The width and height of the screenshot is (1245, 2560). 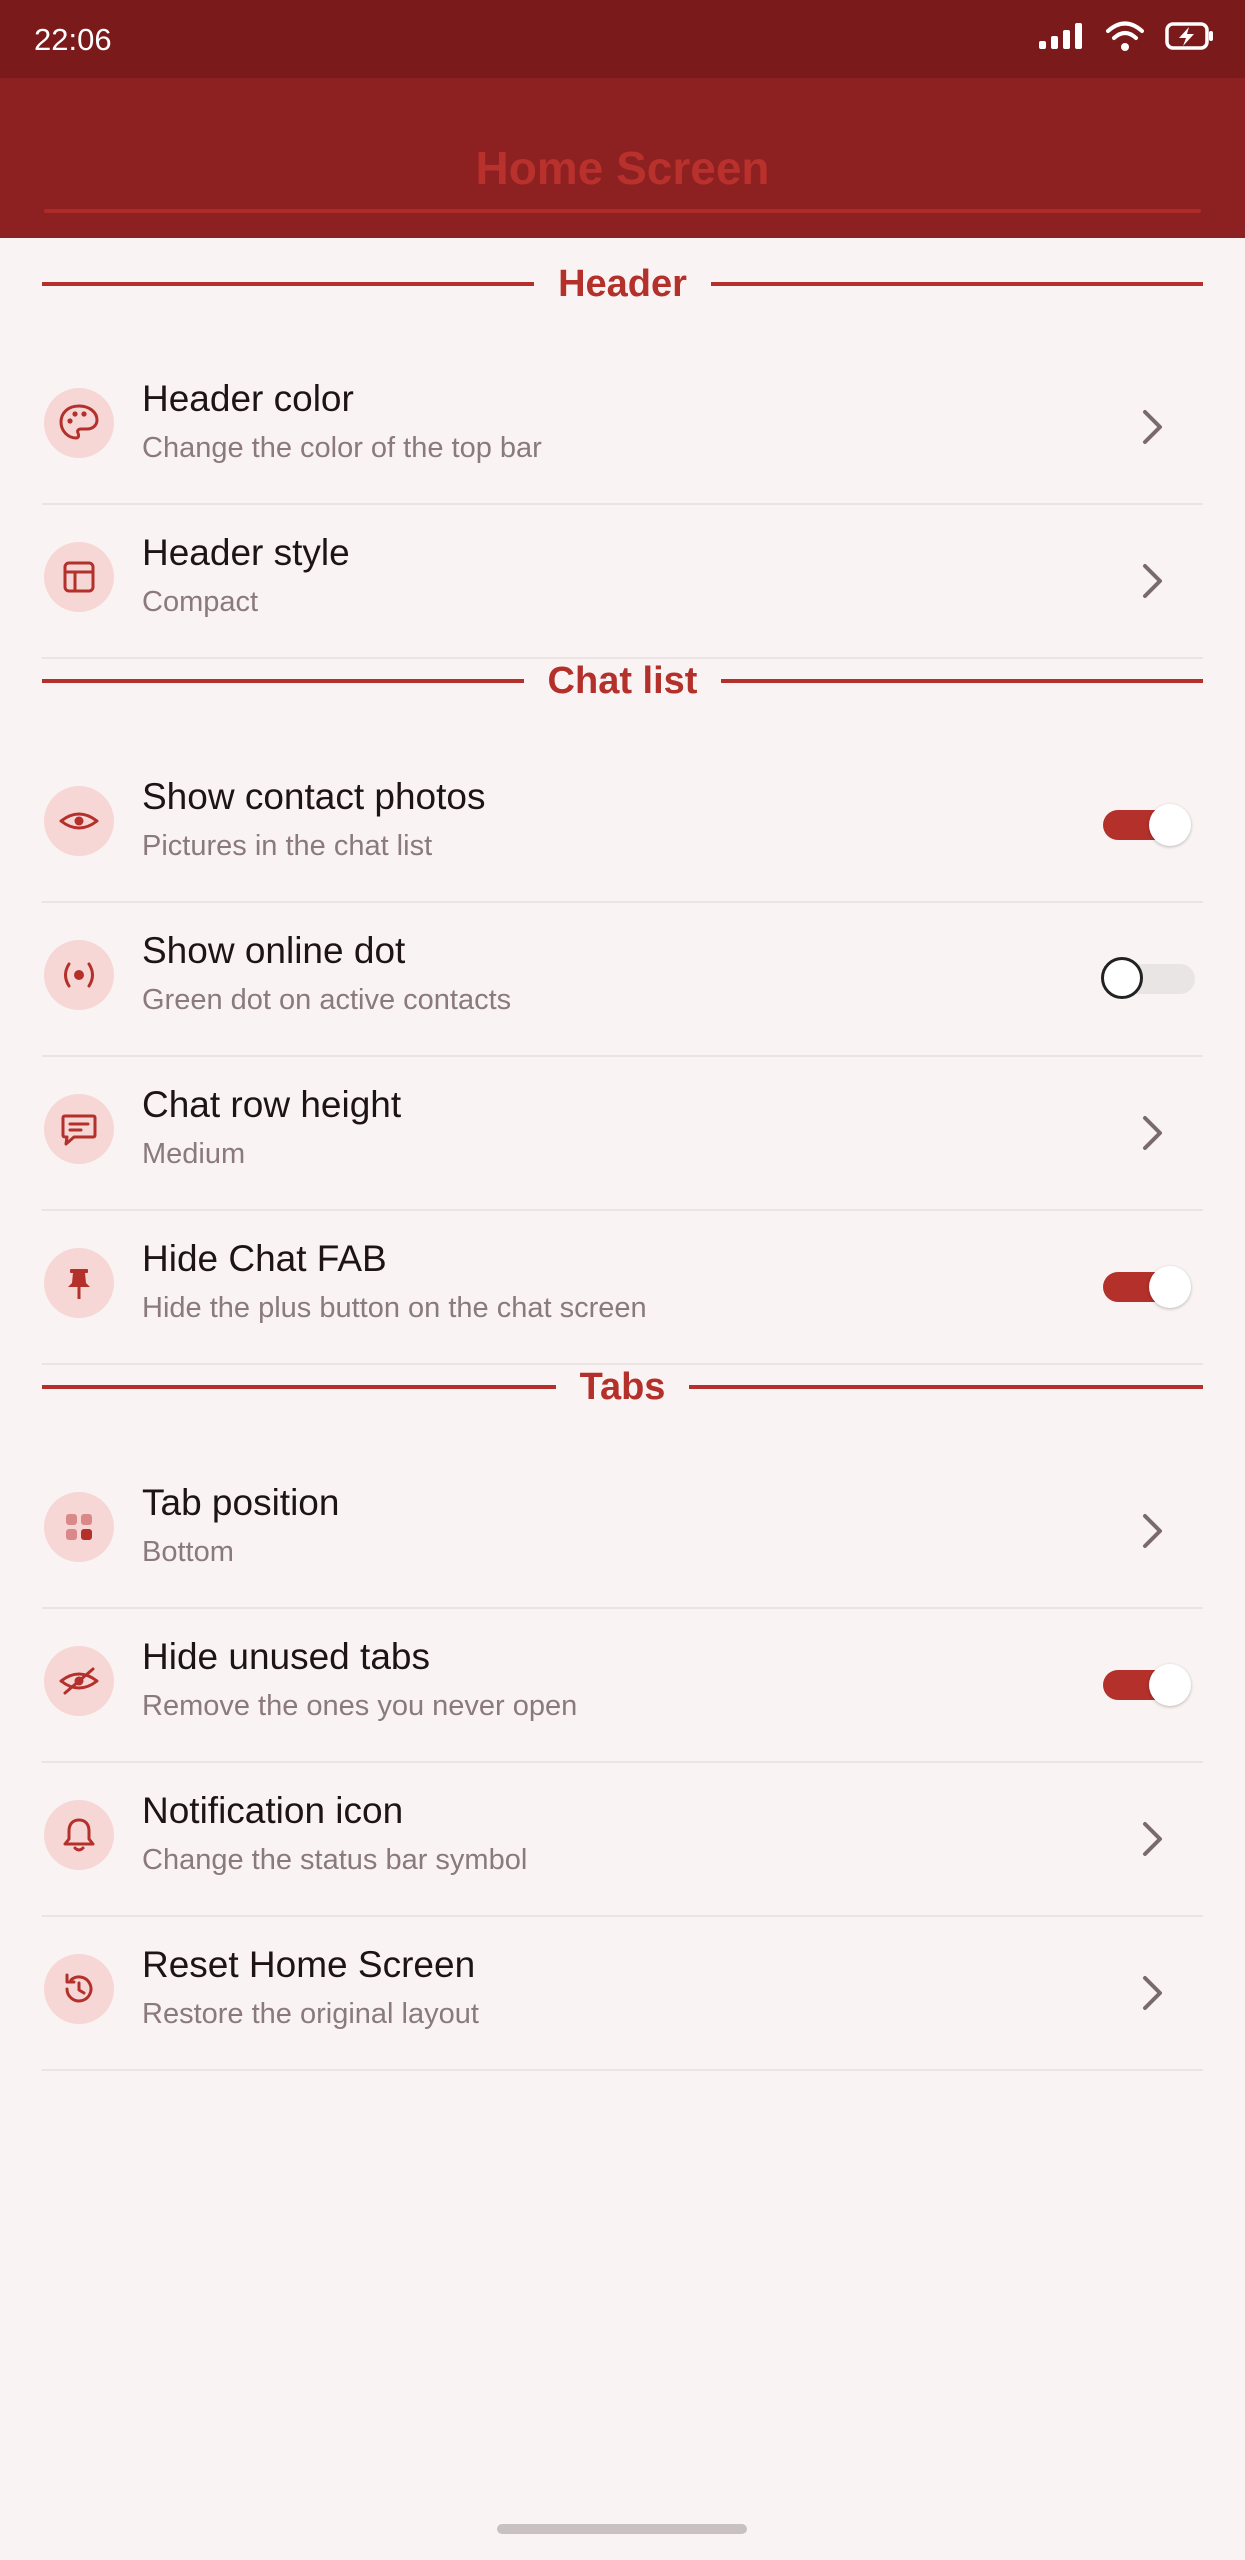 I want to click on signal-icon, so click(x=1062, y=38).